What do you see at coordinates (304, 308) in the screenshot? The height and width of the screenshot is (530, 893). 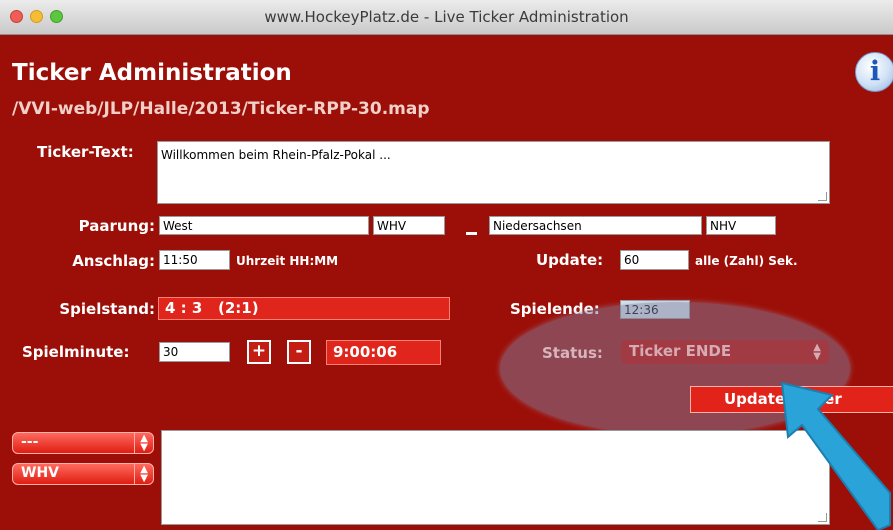 I see `score-display: 4 : 3 (2:1)` at bounding box center [304, 308].